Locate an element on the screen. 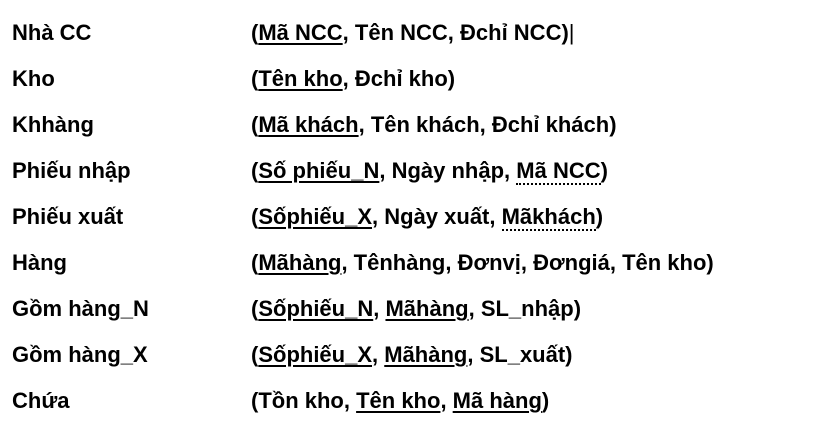 This screenshot has height=427, width=826. attribute-text: , Ngày nhập, is located at coordinates (448, 170).